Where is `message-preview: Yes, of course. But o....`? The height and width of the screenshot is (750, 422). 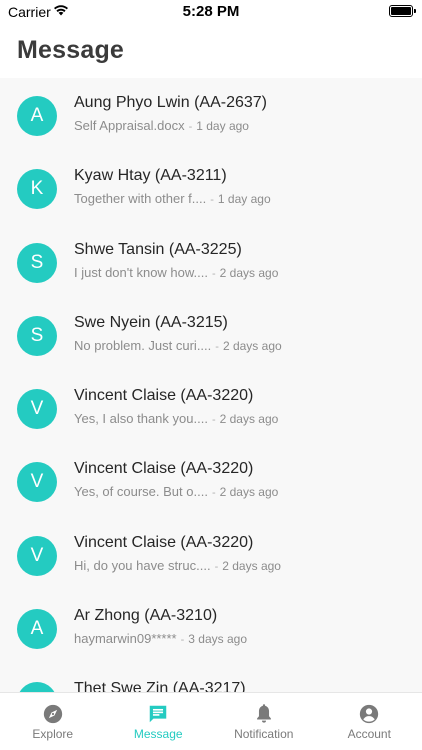
message-preview: Yes, of course. But o.... is located at coordinates (141, 492).